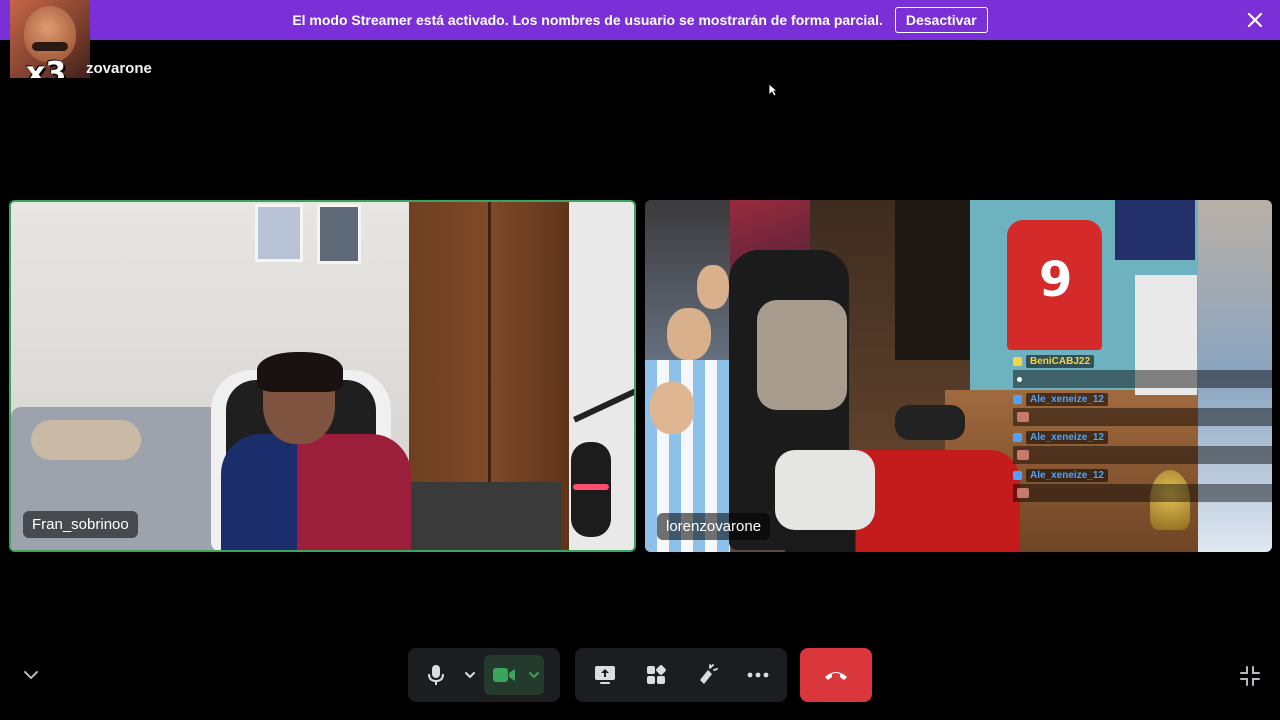 The width and height of the screenshot is (1280, 720). What do you see at coordinates (1019, 379) in the screenshot?
I see `chat-dot-icon` at bounding box center [1019, 379].